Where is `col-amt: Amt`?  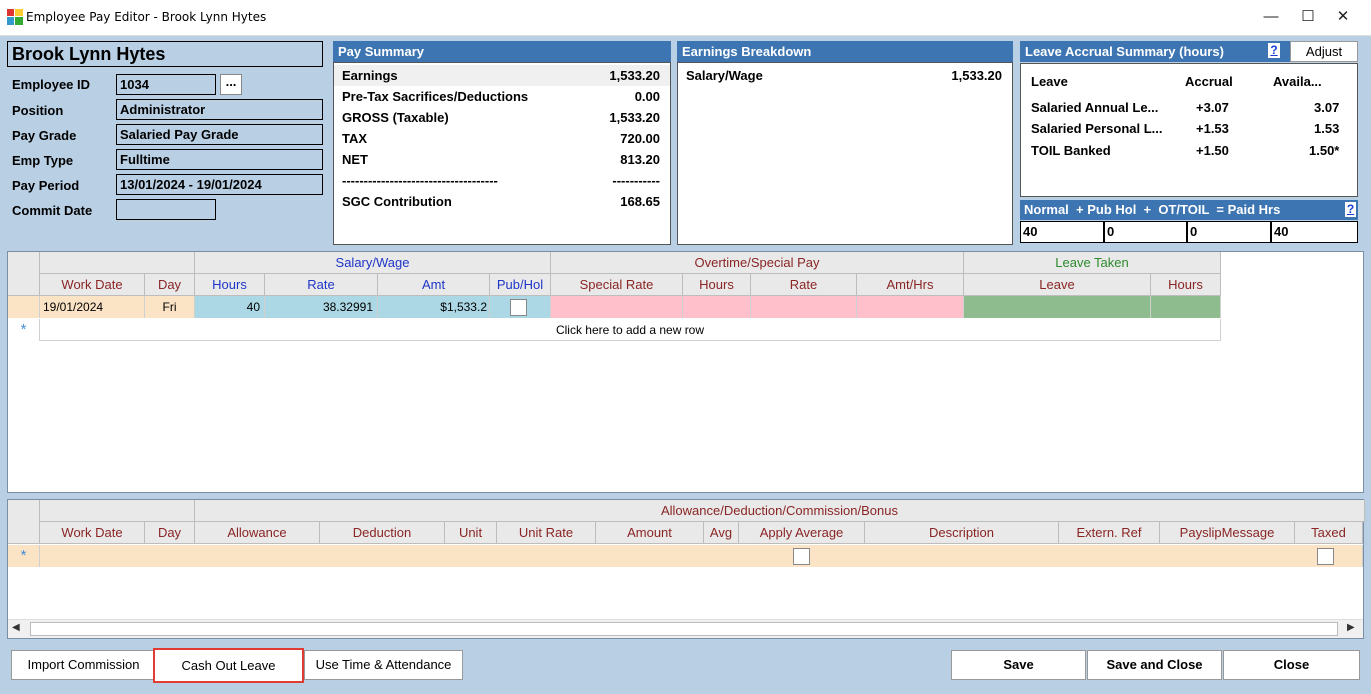 col-amt: Amt is located at coordinates (434, 285).